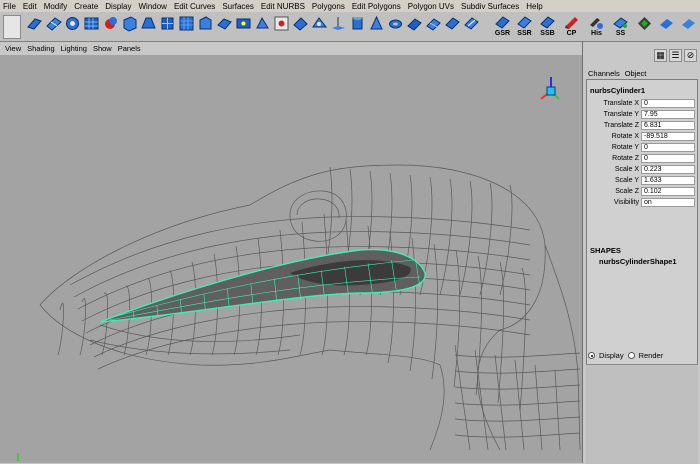 This screenshot has height=464, width=700. Describe the element at coordinates (13, 48) in the screenshot. I see `panel-menu-view: View` at that location.